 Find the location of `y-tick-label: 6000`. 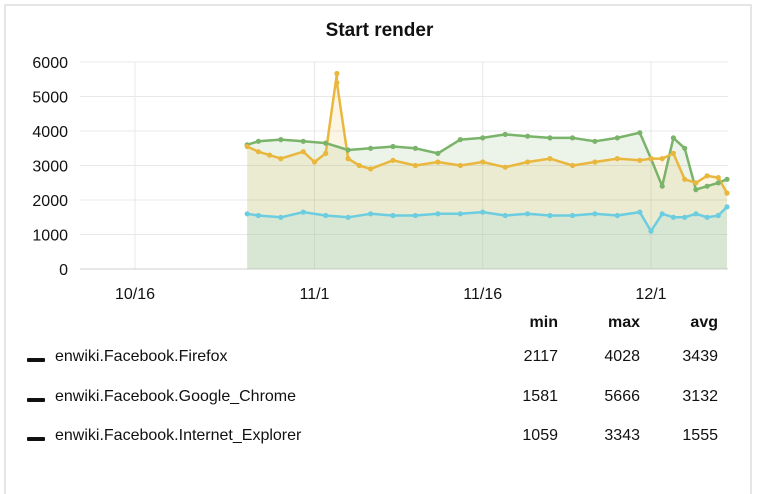

y-tick-label: 6000 is located at coordinates (50, 63).